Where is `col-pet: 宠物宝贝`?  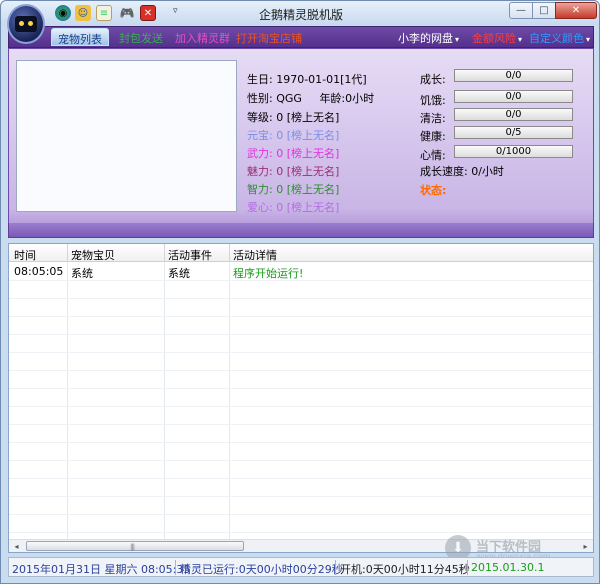
col-pet: 宠物宝贝 is located at coordinates (93, 255).